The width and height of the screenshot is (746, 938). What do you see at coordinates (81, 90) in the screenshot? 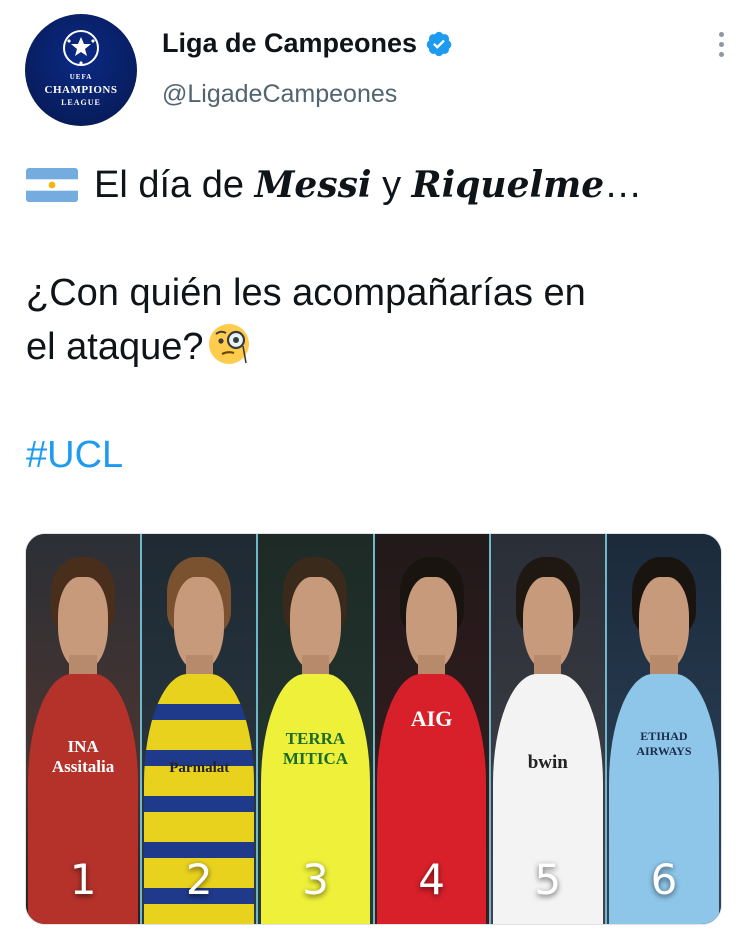
I see `avatar-champions-text: CHAMPIONS` at bounding box center [81, 90].